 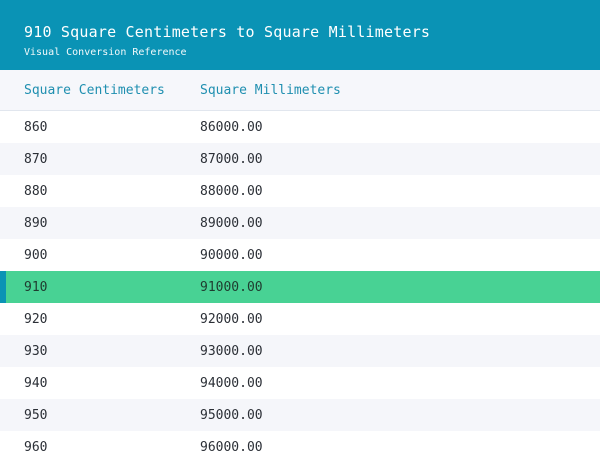 I want to click on page-subtitle: Visual Conversion Reference, so click(x=105, y=52).